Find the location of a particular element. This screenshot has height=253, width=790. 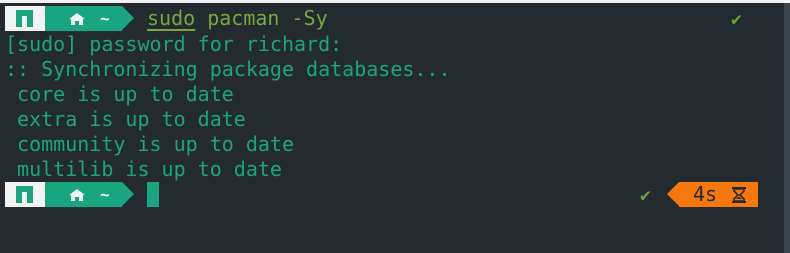

output-line: core is up to date is located at coordinates (119, 94).